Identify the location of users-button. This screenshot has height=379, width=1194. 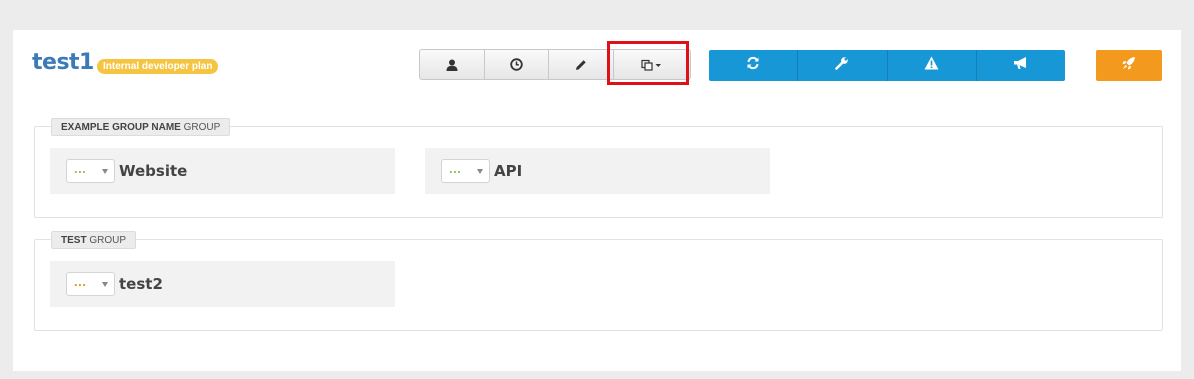
(452, 64).